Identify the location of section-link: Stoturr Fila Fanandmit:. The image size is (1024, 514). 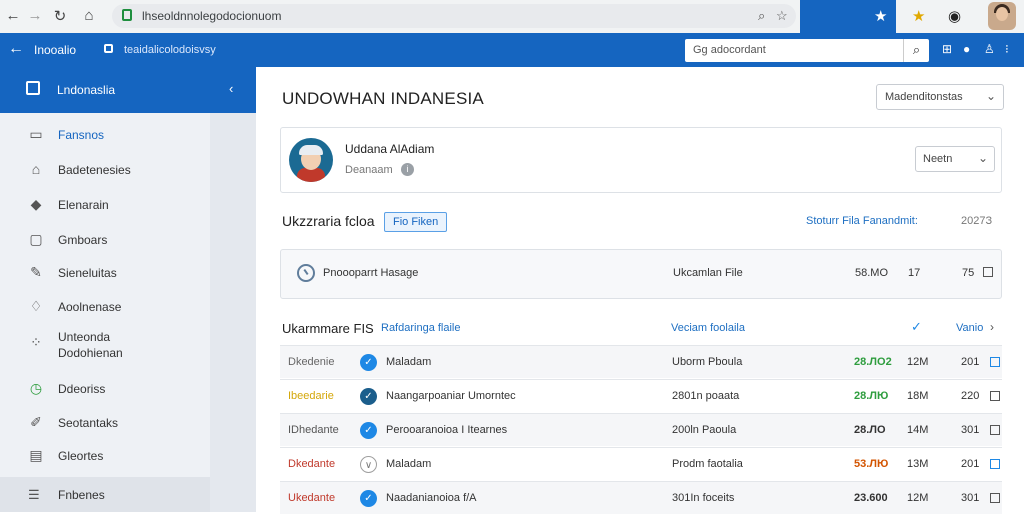
(862, 221).